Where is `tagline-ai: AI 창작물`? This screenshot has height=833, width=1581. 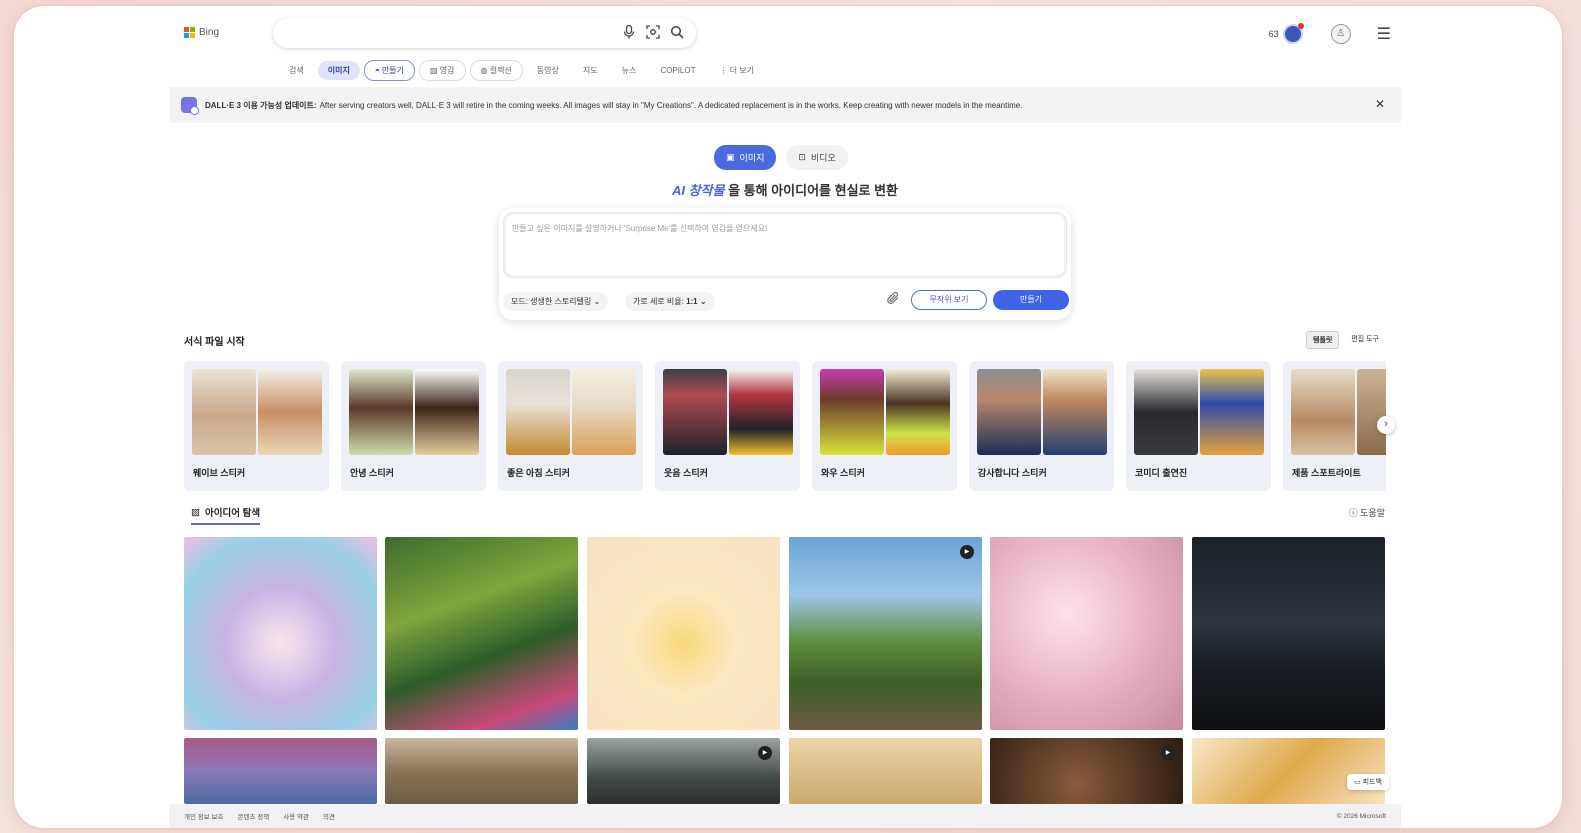 tagline-ai: AI 창작물 is located at coordinates (698, 190).